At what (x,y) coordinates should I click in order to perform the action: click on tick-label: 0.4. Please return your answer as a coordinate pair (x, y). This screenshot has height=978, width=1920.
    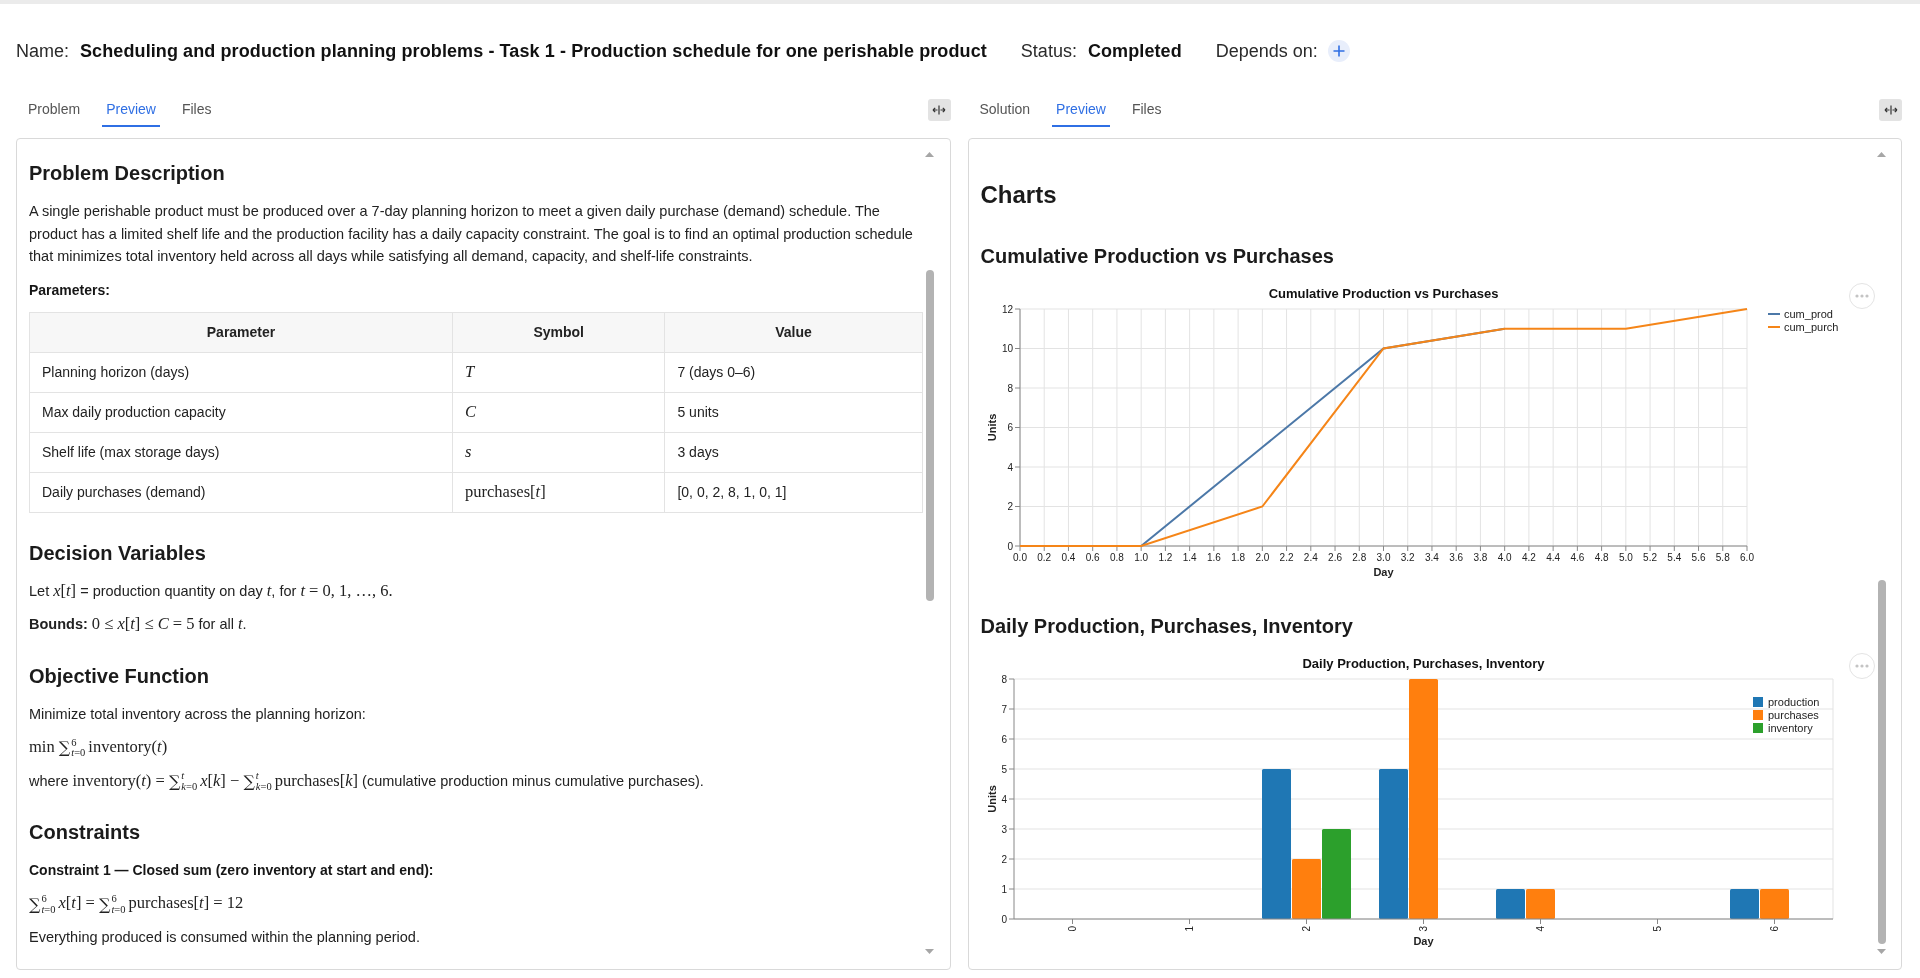
    Looking at the image, I should click on (1068, 557).